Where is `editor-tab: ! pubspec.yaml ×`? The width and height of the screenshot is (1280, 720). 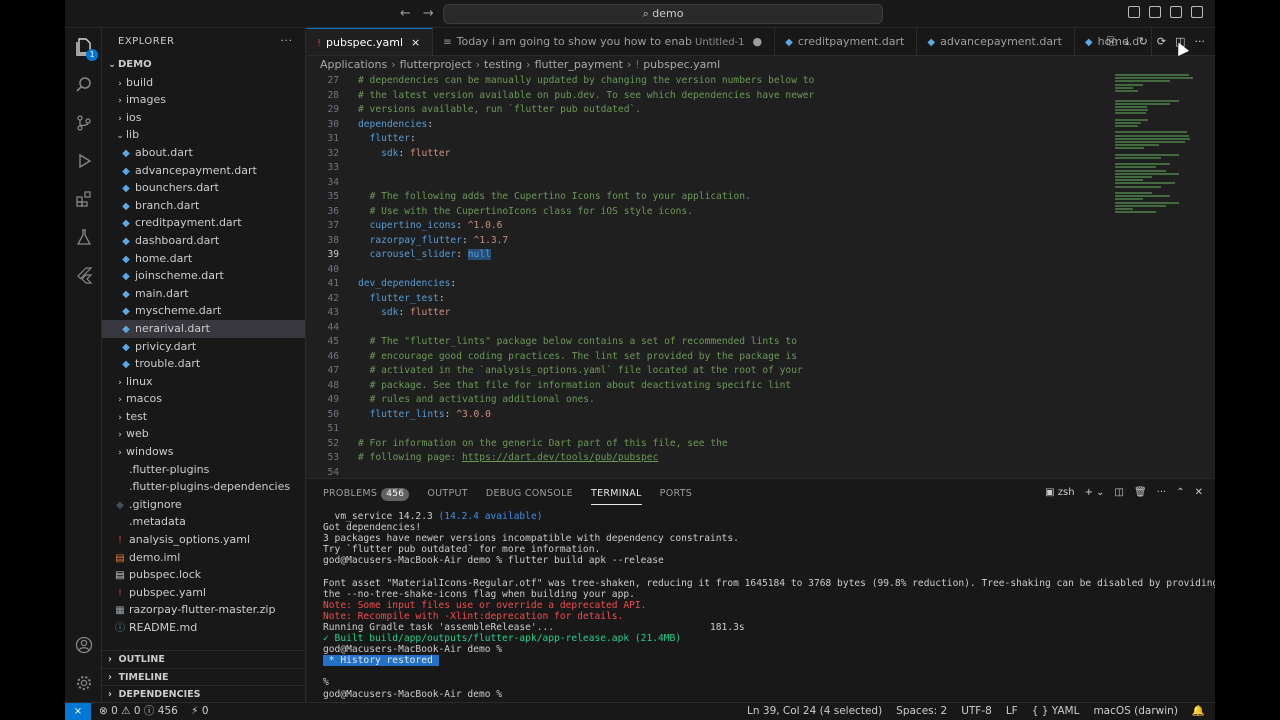
editor-tab: ! pubspec.yaml × is located at coordinates (370, 41).